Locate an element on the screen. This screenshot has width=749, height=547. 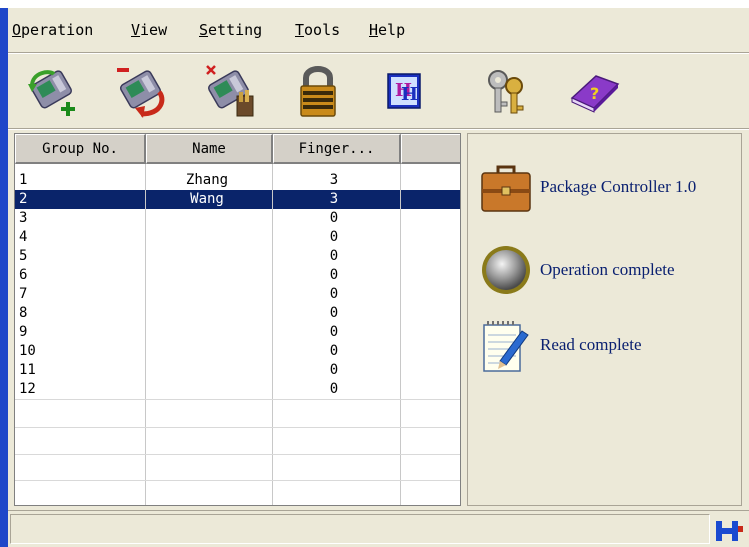
table-row: 7 0 is located at coordinates (237, 294).